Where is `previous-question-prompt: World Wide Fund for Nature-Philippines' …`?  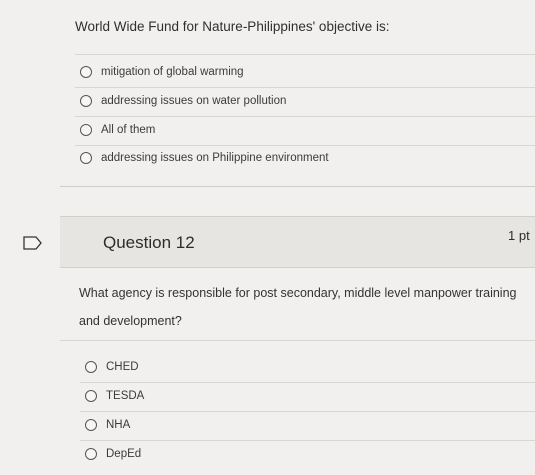 previous-question-prompt: World Wide Fund for Nature-Philippines' … is located at coordinates (232, 26).